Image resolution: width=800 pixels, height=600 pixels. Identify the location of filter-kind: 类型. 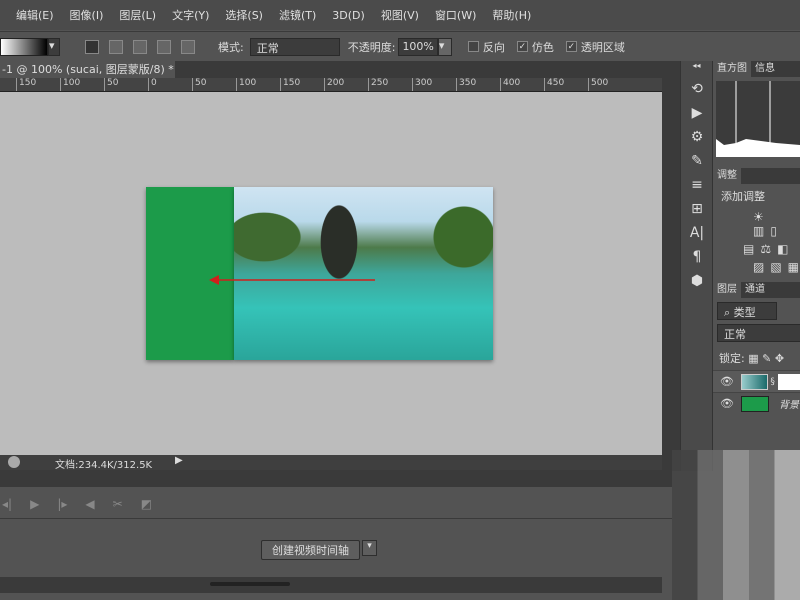
(744, 312).